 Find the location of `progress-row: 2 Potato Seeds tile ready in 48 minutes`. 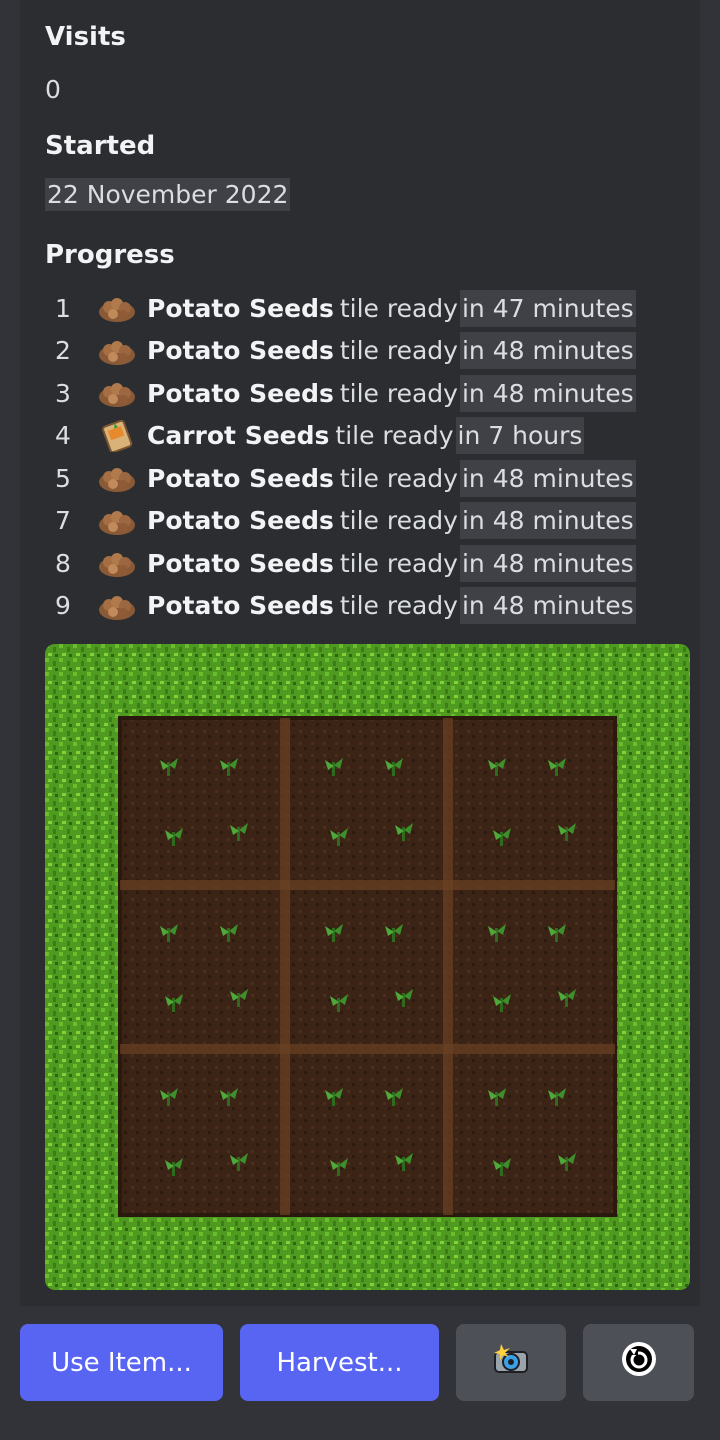

progress-row: 2 Potato Seeds tile ready in 48 minutes is located at coordinates (365, 351).